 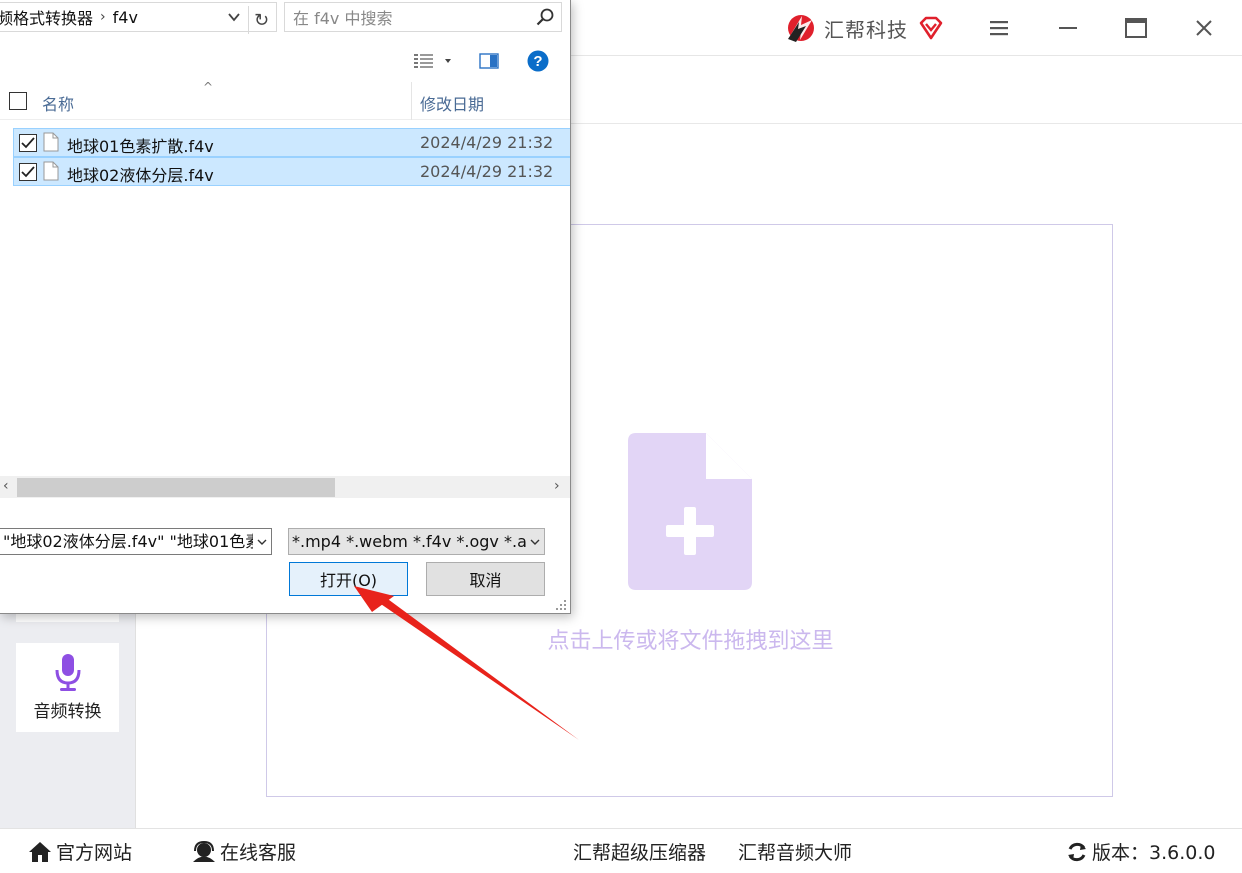 I want to click on chevron-right-icon: ›, so click(x=103, y=17).